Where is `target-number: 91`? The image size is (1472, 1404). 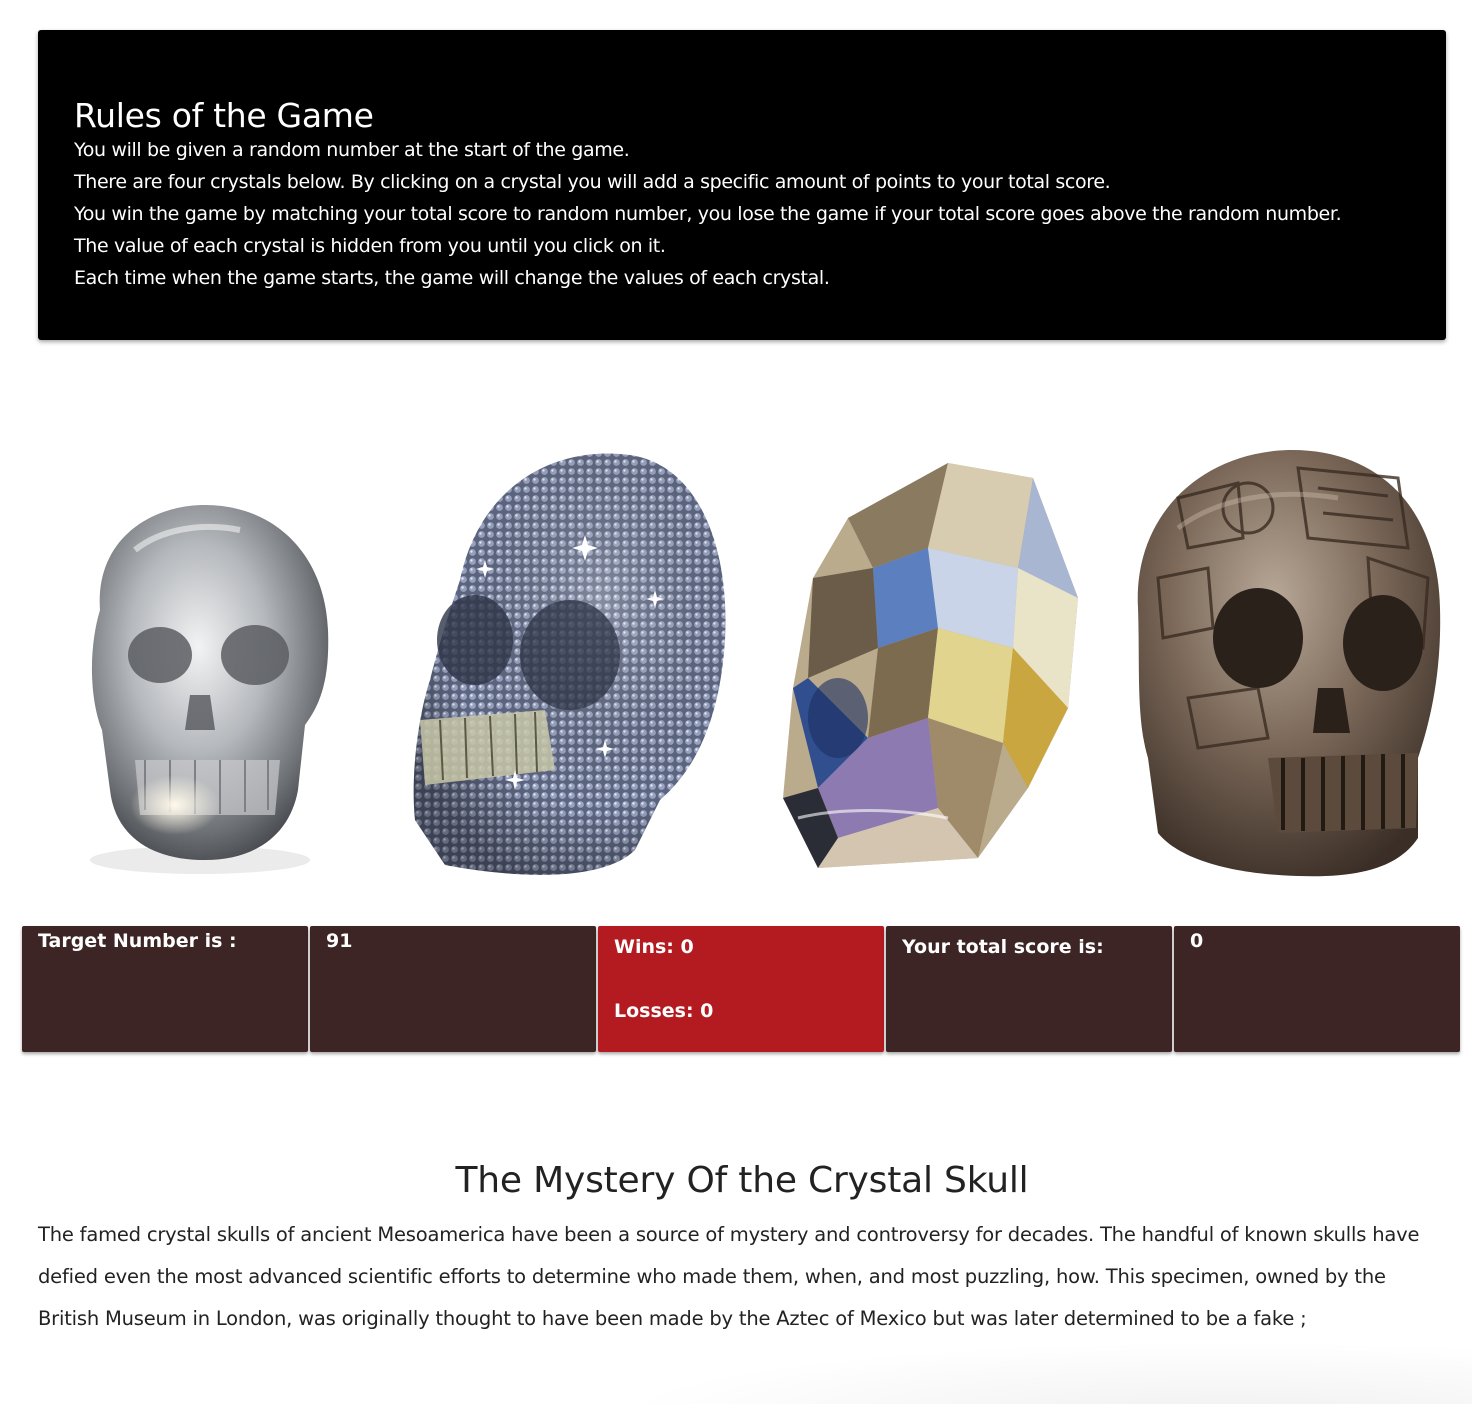
target-number: 91 is located at coordinates (339, 941).